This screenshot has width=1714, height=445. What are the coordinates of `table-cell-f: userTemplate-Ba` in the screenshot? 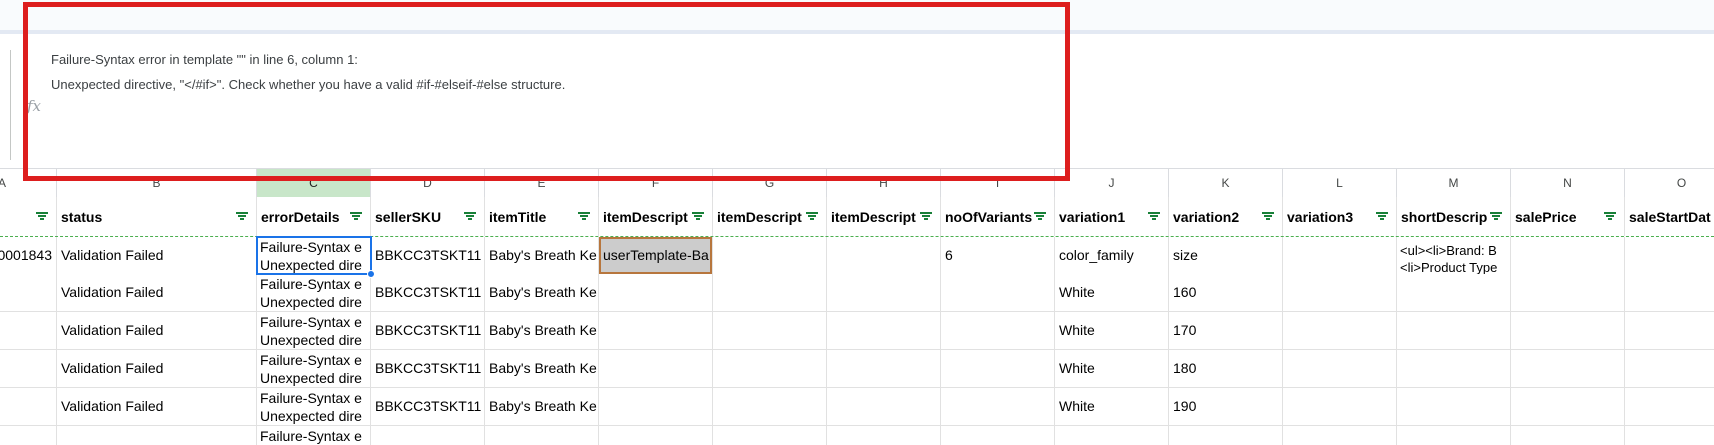 It's located at (656, 256).